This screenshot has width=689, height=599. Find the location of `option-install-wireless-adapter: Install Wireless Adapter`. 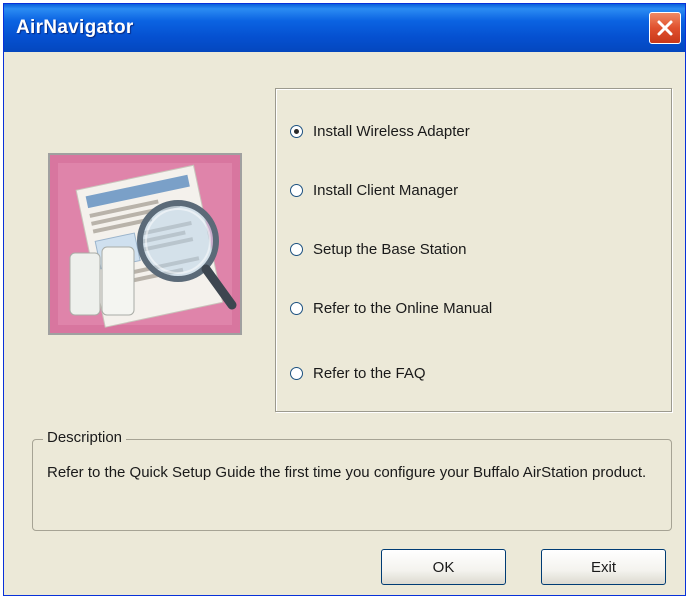

option-install-wireless-adapter: Install Wireless Adapter is located at coordinates (380, 131).